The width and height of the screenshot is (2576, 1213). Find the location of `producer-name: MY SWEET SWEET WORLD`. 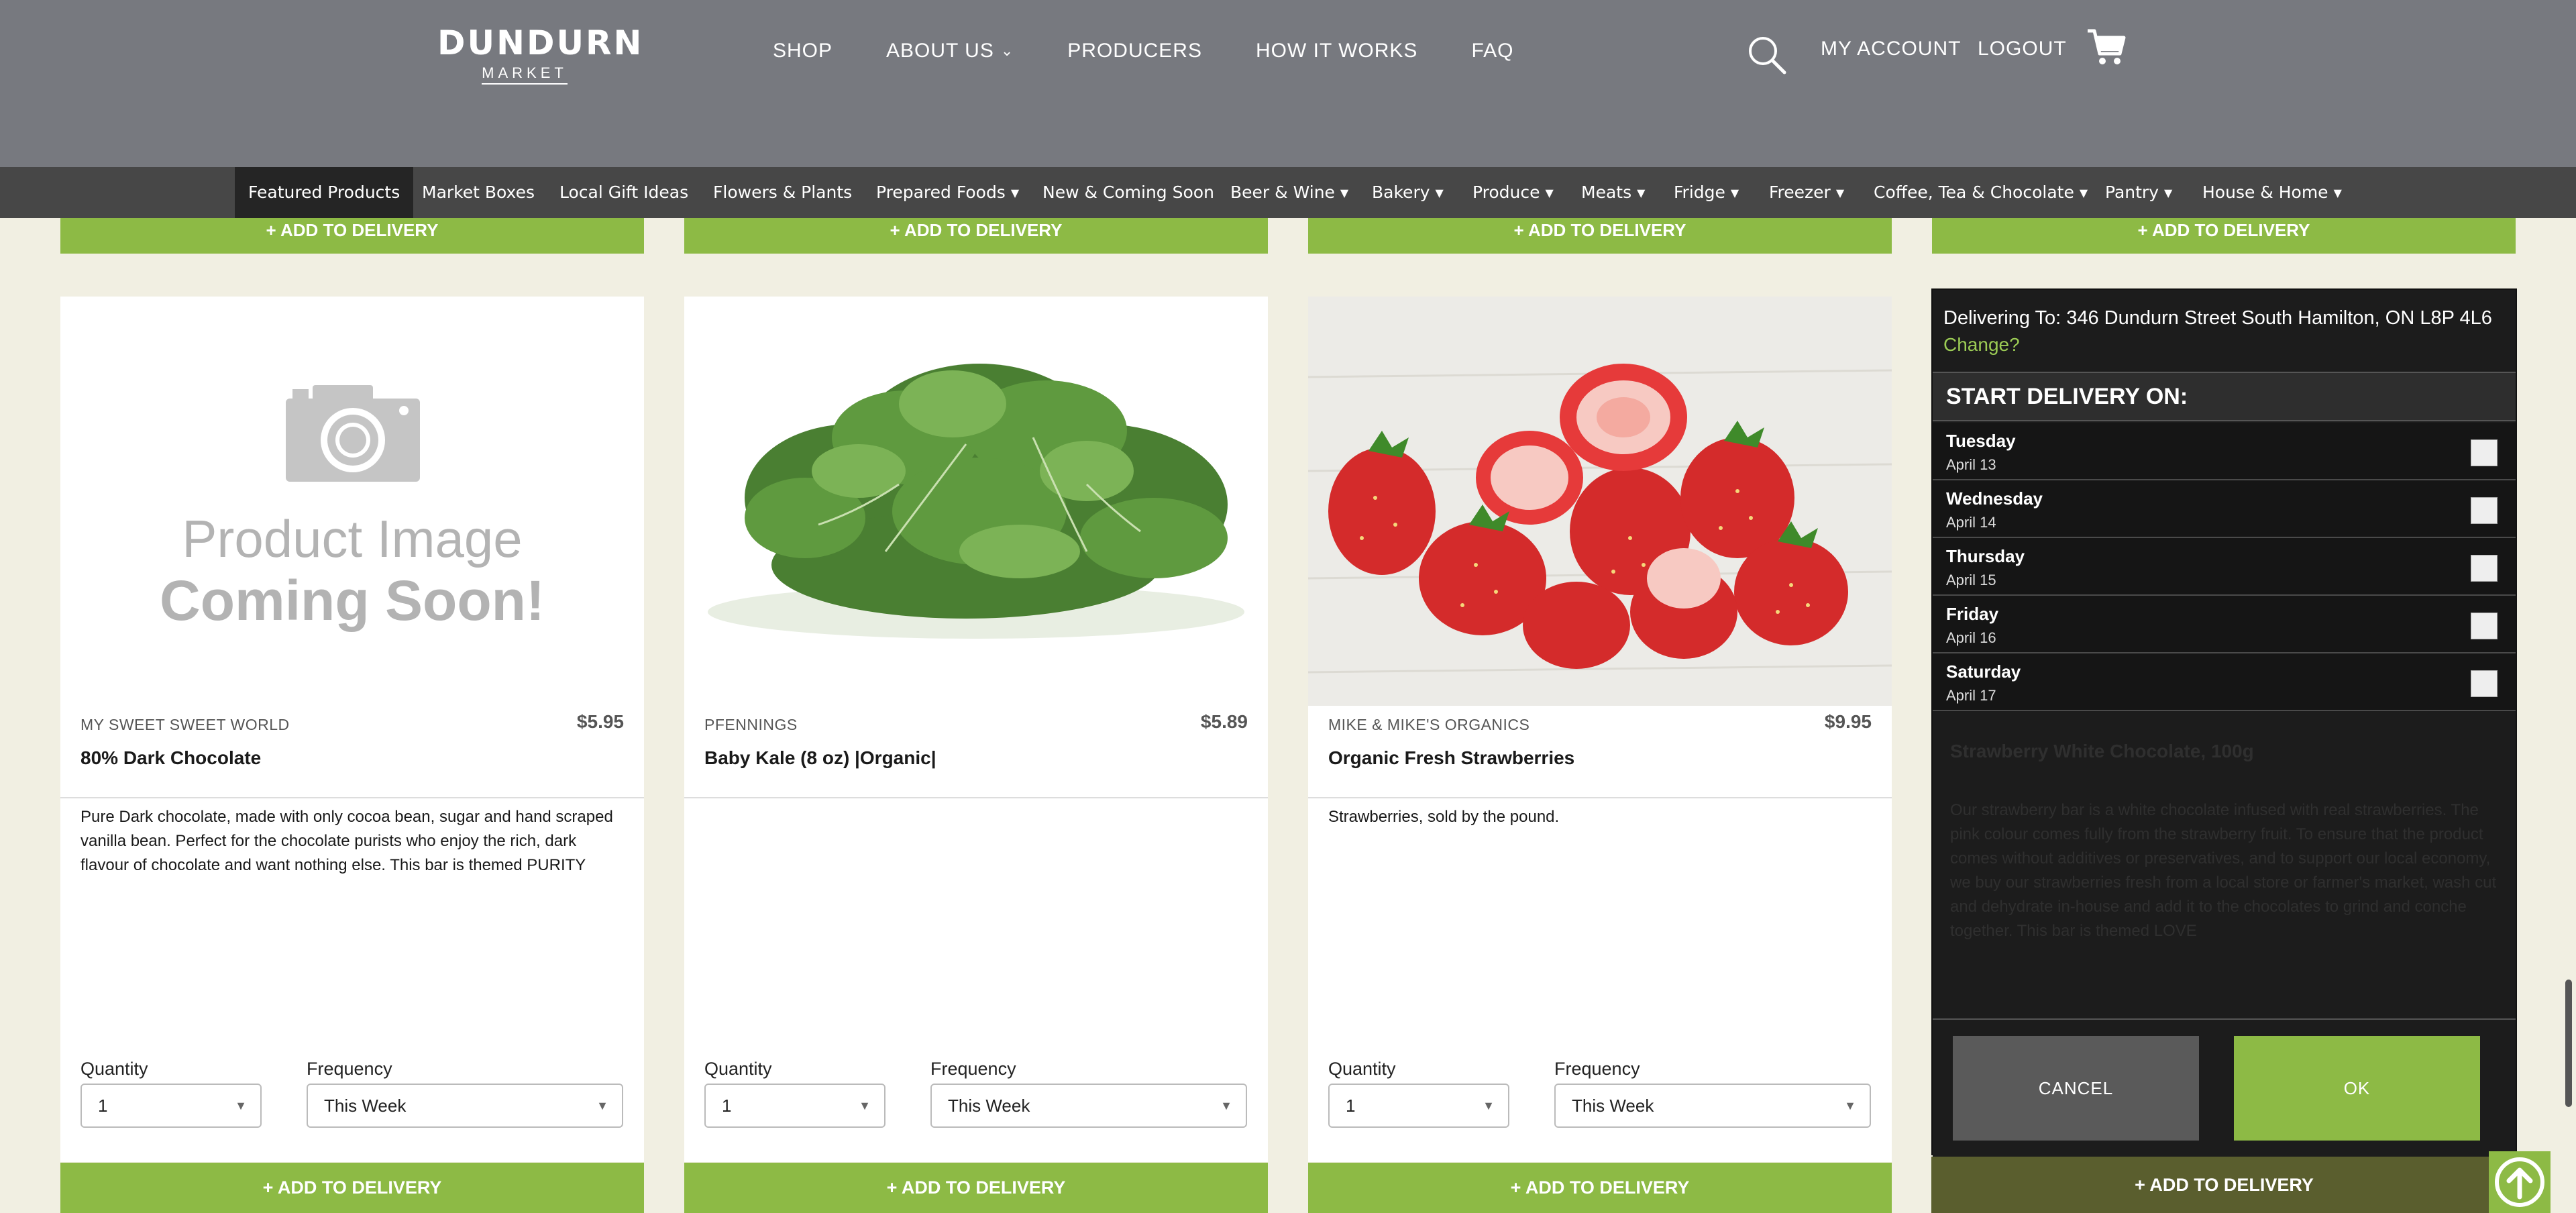

producer-name: MY SWEET SWEET WORLD is located at coordinates (185, 725).